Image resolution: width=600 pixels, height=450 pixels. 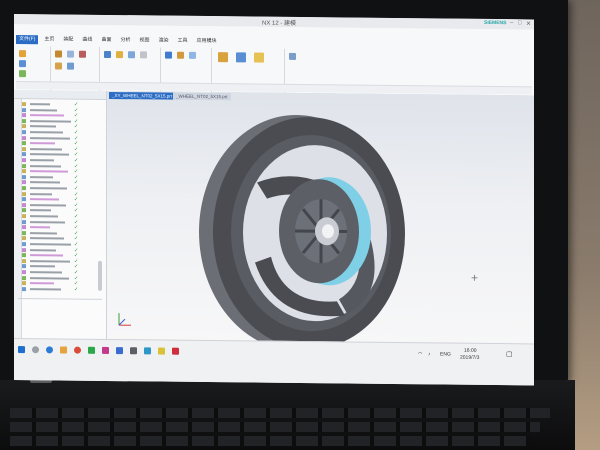 What do you see at coordinates (223, 57) in the screenshot?
I see `sync-modeling-icon` at bounding box center [223, 57].